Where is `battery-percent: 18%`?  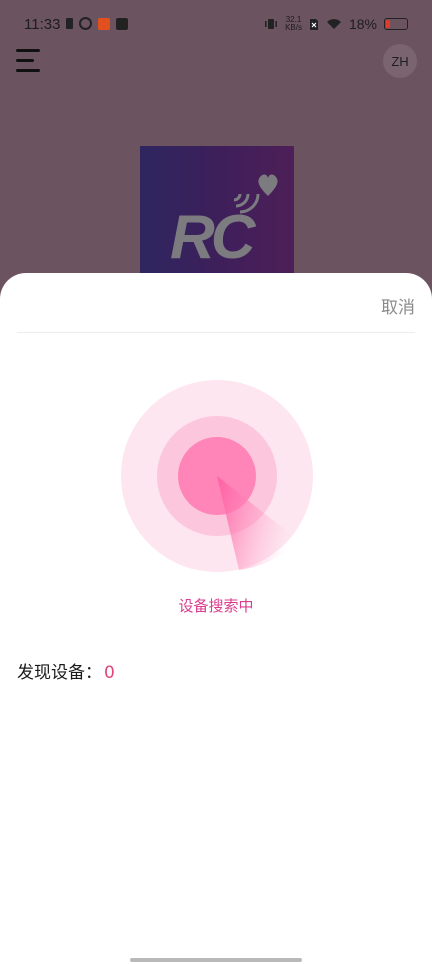 battery-percent: 18% is located at coordinates (362, 24).